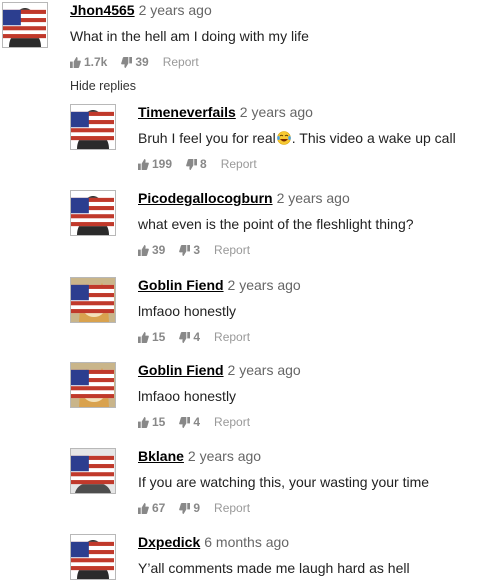  I want to click on laughing-emoji-icon, so click(283, 138).